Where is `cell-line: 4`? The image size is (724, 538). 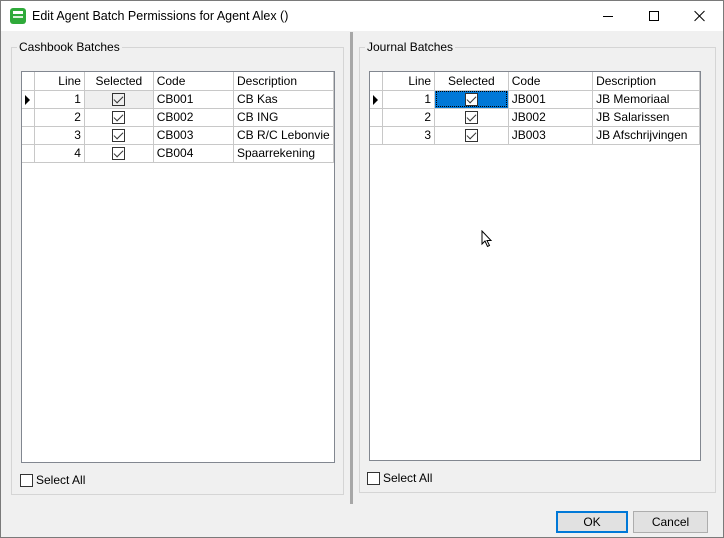 cell-line: 4 is located at coordinates (59, 153).